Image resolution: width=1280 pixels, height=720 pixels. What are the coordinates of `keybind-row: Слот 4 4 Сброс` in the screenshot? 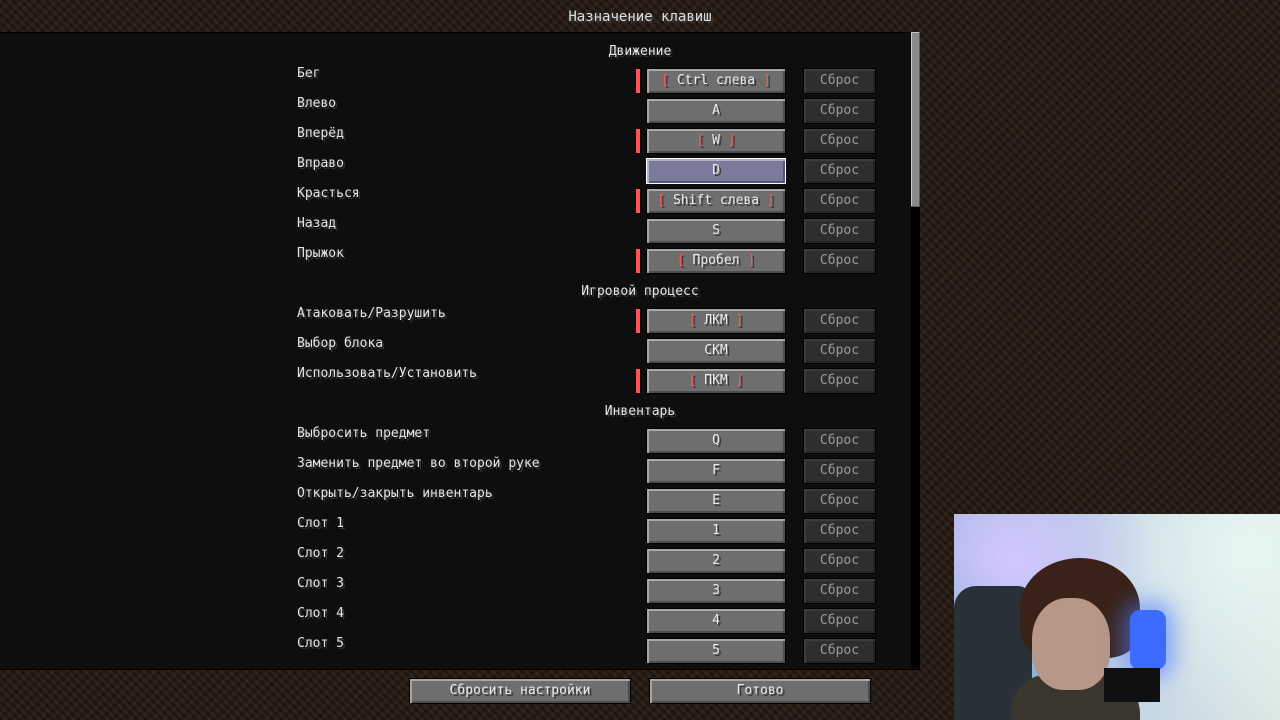 It's located at (460, 620).